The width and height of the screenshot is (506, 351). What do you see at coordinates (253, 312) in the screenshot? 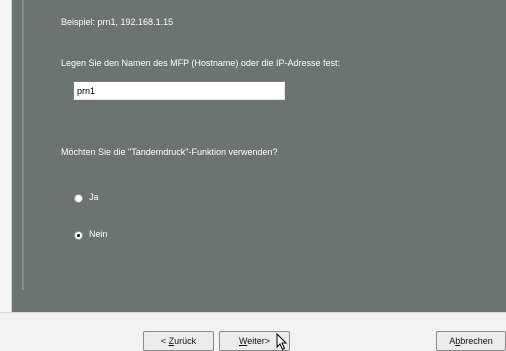
I see `button-bar-separator` at bounding box center [253, 312].